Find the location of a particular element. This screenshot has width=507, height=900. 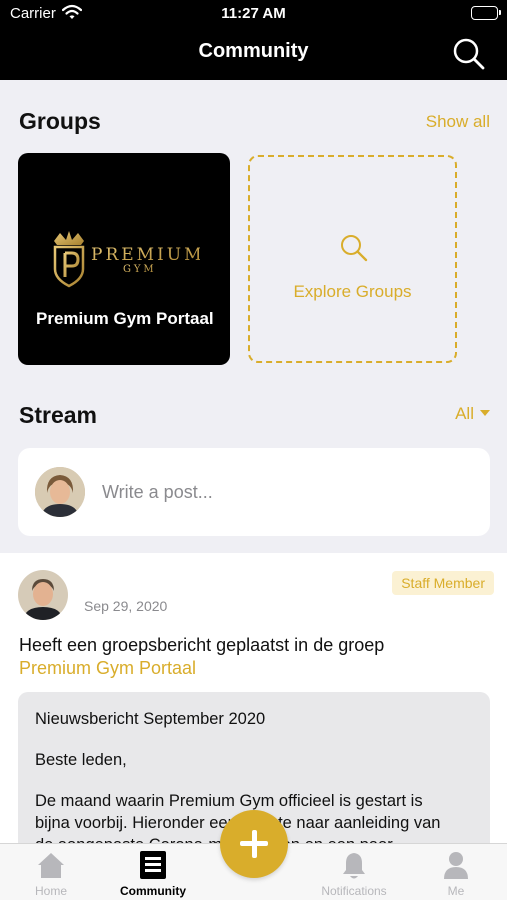

explore-groups-label: Explore Groups is located at coordinates (352, 291).